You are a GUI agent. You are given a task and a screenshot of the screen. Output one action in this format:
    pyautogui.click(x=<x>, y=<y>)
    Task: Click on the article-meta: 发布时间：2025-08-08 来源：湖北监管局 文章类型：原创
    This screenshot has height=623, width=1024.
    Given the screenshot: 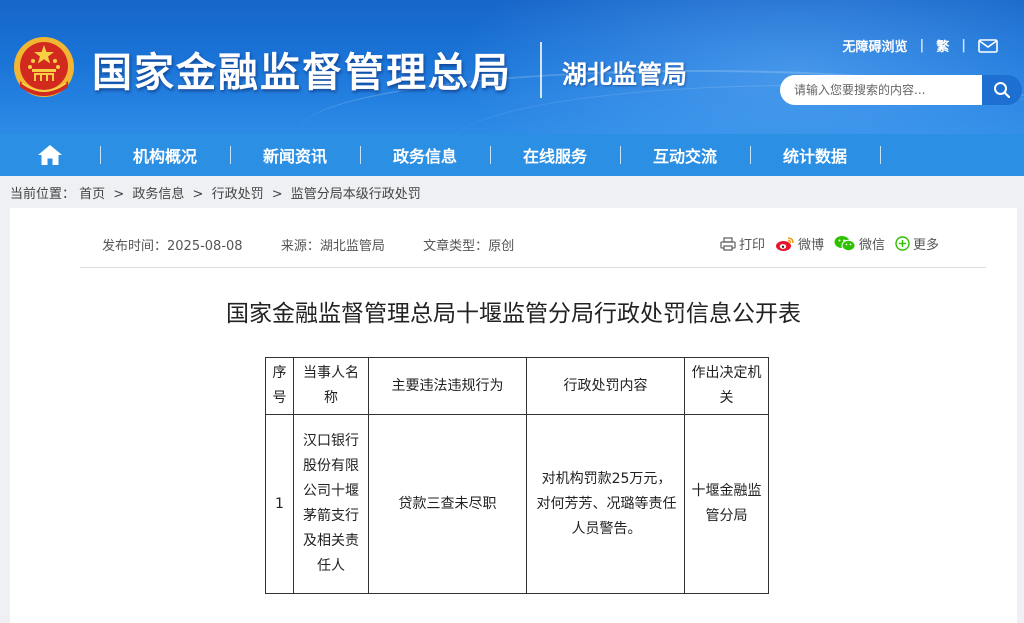 What is the action you would take?
    pyautogui.click(x=308, y=244)
    